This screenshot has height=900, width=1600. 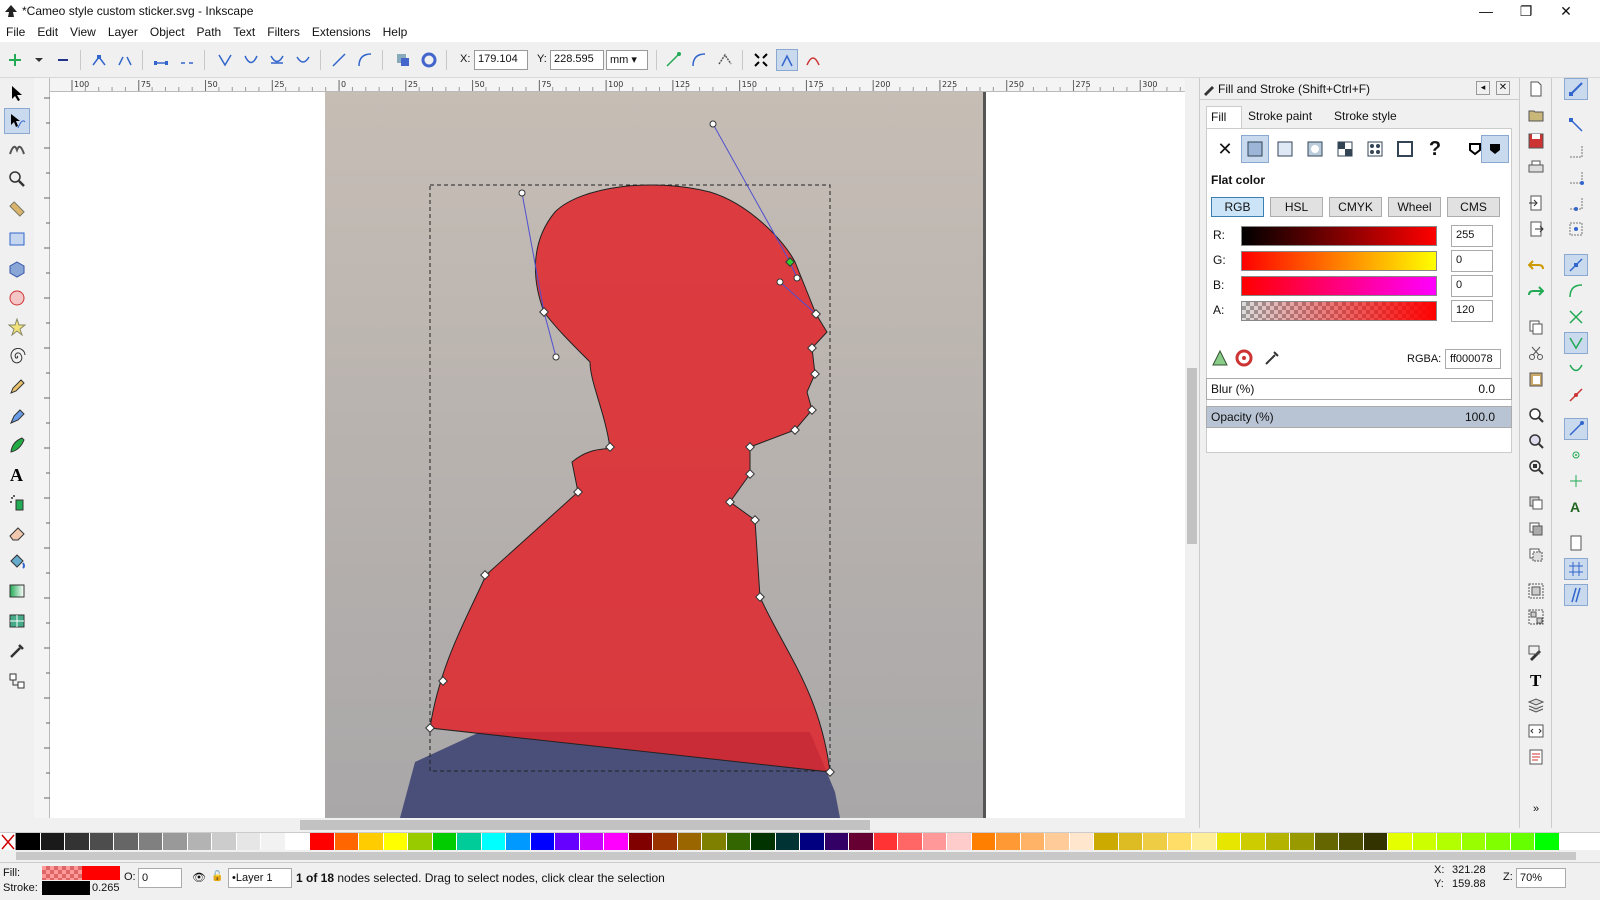 I want to click on snap-bbox-corner-icon, so click(x=1576, y=177).